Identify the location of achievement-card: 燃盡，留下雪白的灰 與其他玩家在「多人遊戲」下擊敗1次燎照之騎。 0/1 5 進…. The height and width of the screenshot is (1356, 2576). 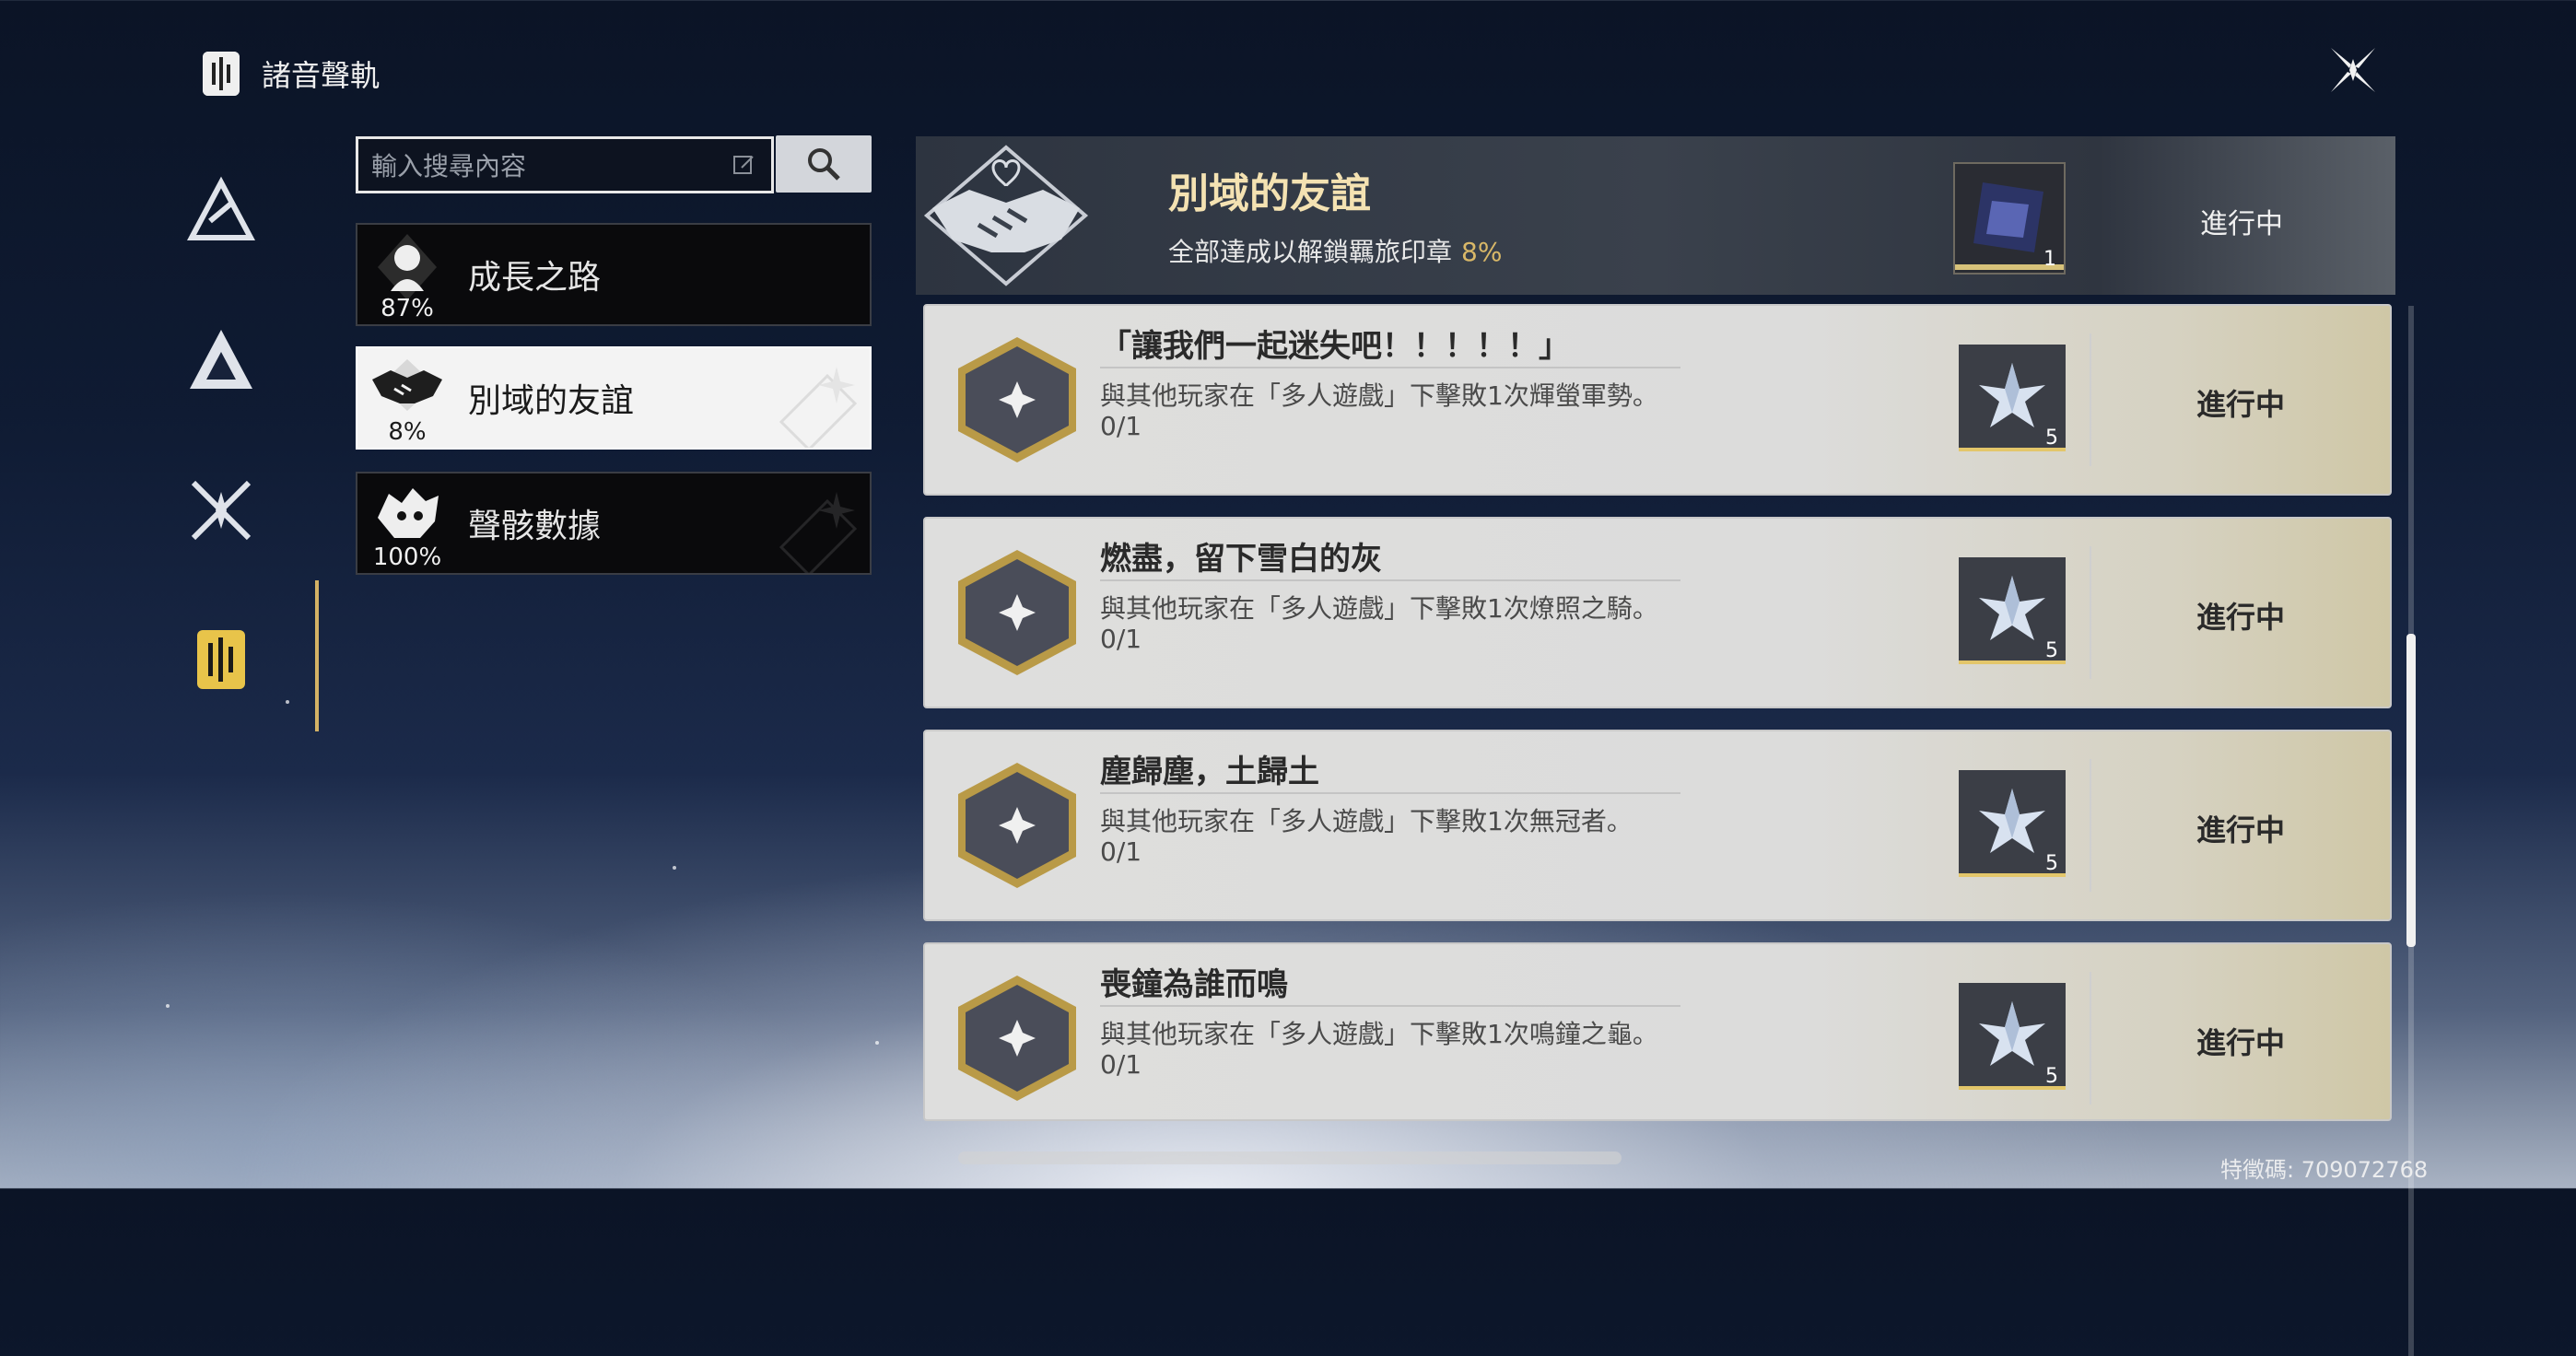
(1657, 612).